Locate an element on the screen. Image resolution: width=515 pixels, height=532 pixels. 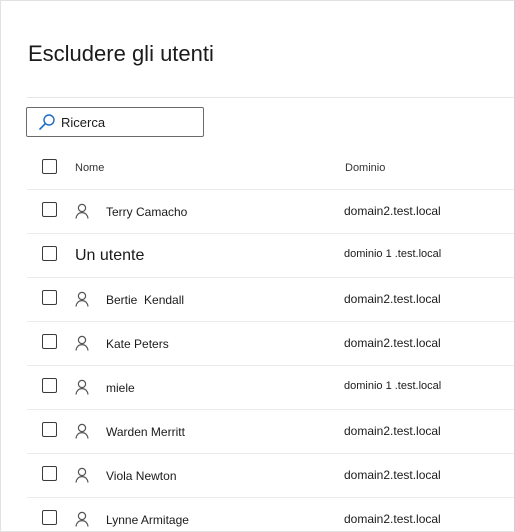
table-row: miele dominio 1 .test.local is located at coordinates (270, 388).